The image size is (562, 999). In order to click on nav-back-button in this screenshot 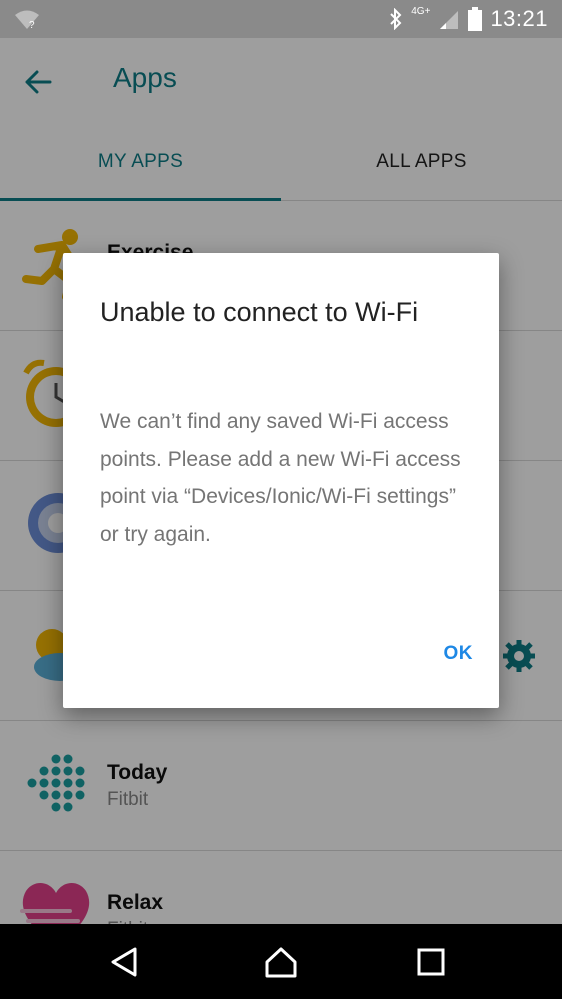, I will do `click(124, 962)`.